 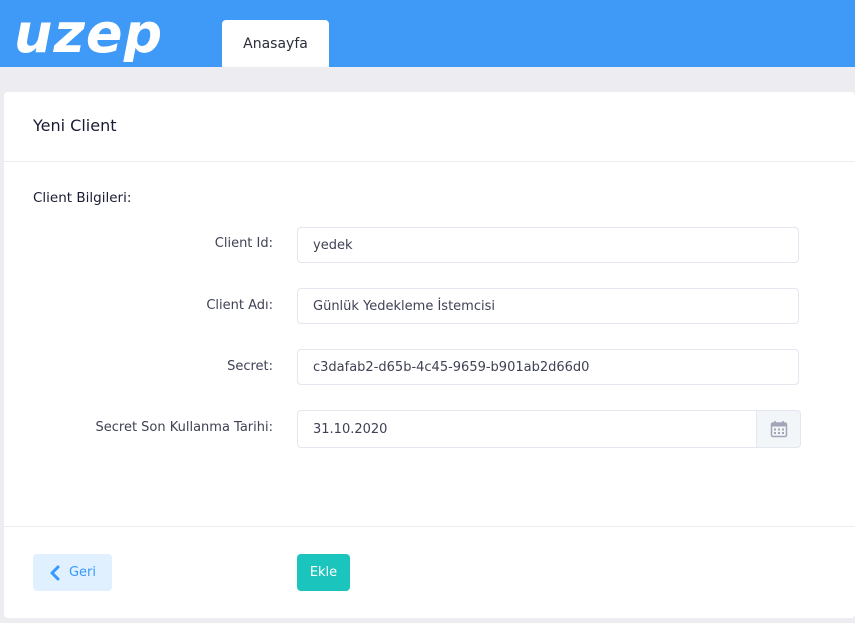 I want to click on date-picker-button, so click(x=778, y=429).